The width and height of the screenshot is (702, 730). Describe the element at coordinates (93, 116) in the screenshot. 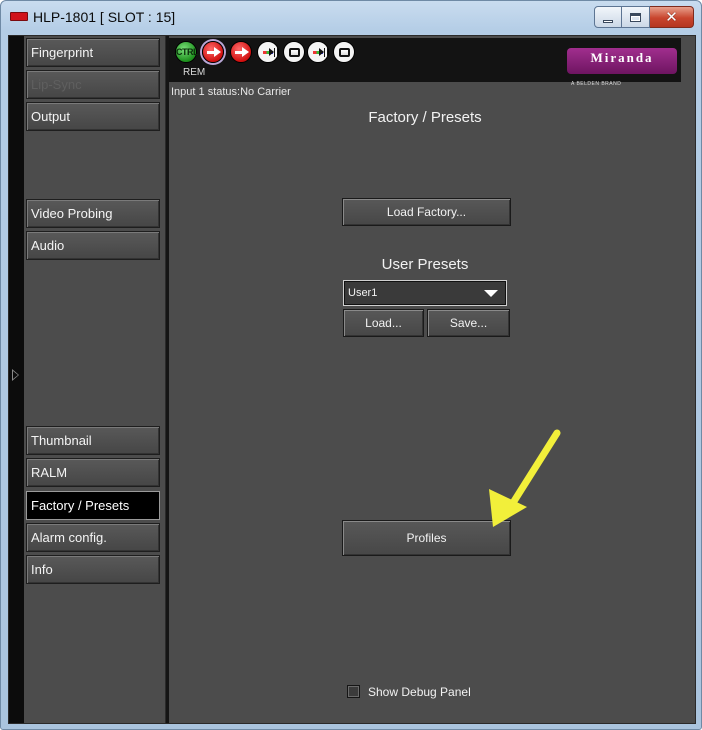

I see `sidebar-item-output: Output` at that location.